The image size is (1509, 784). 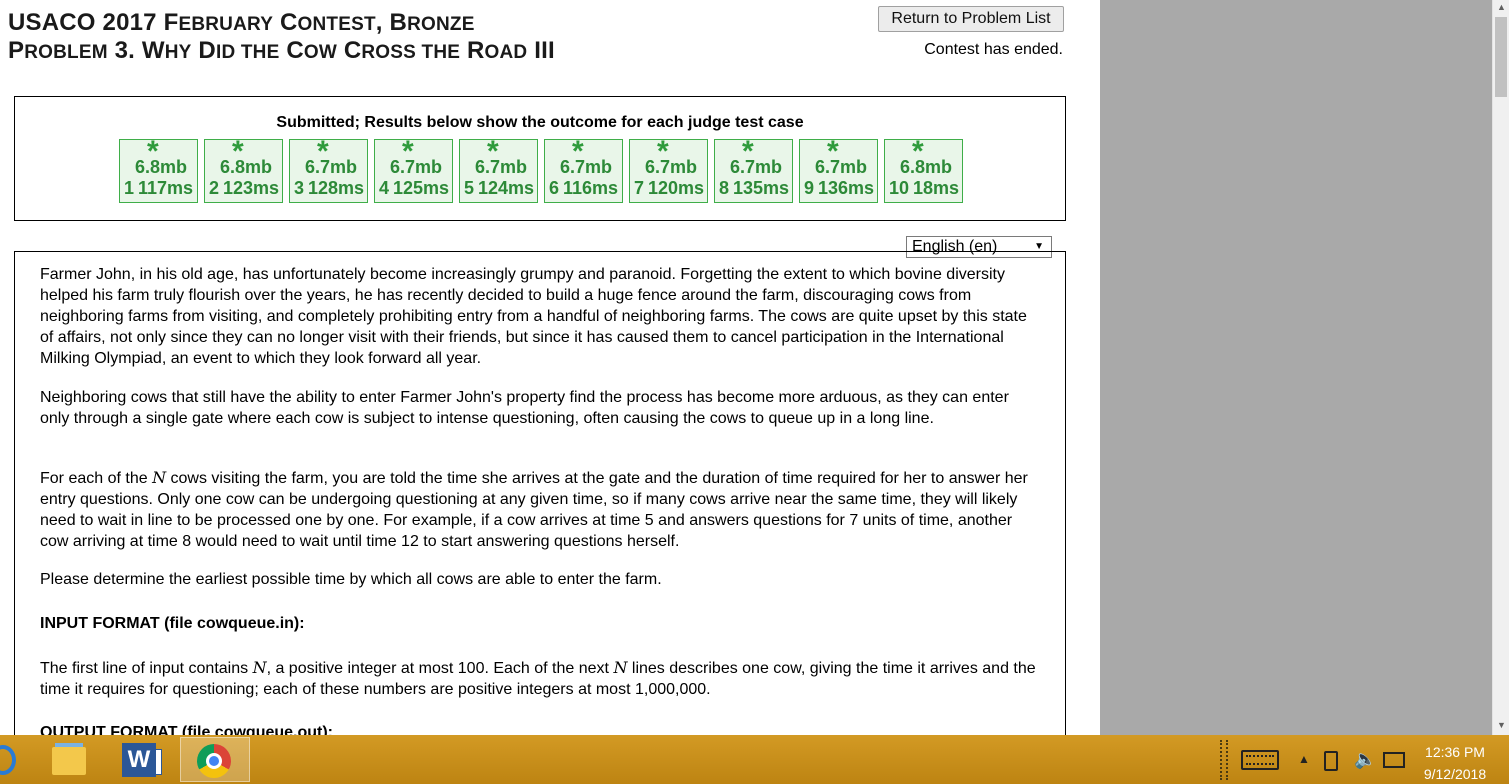 I want to click on contest-status: Contest has ended., so click(x=993, y=49).